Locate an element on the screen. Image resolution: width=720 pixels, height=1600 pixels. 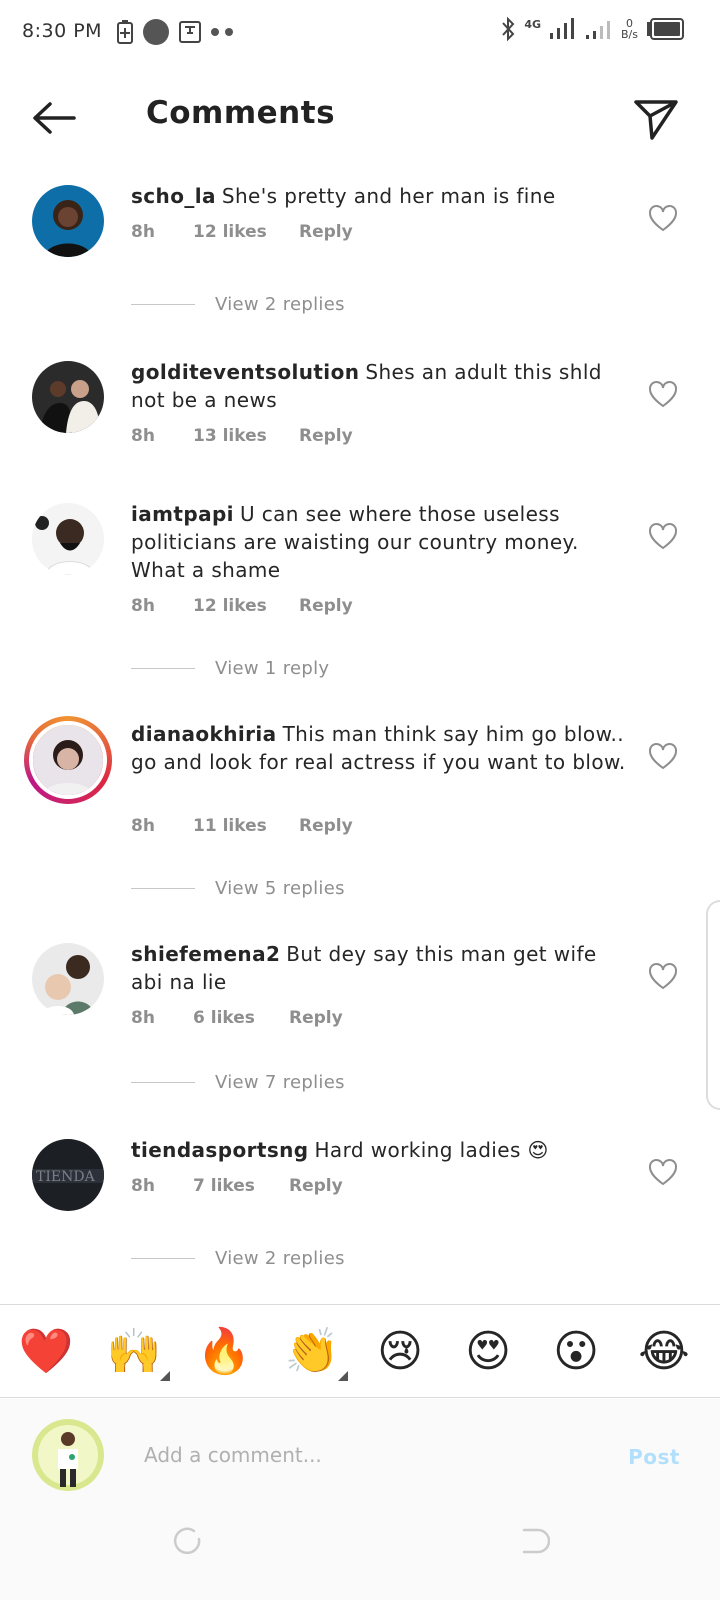
bluetooth-icon is located at coordinates (508, 29).